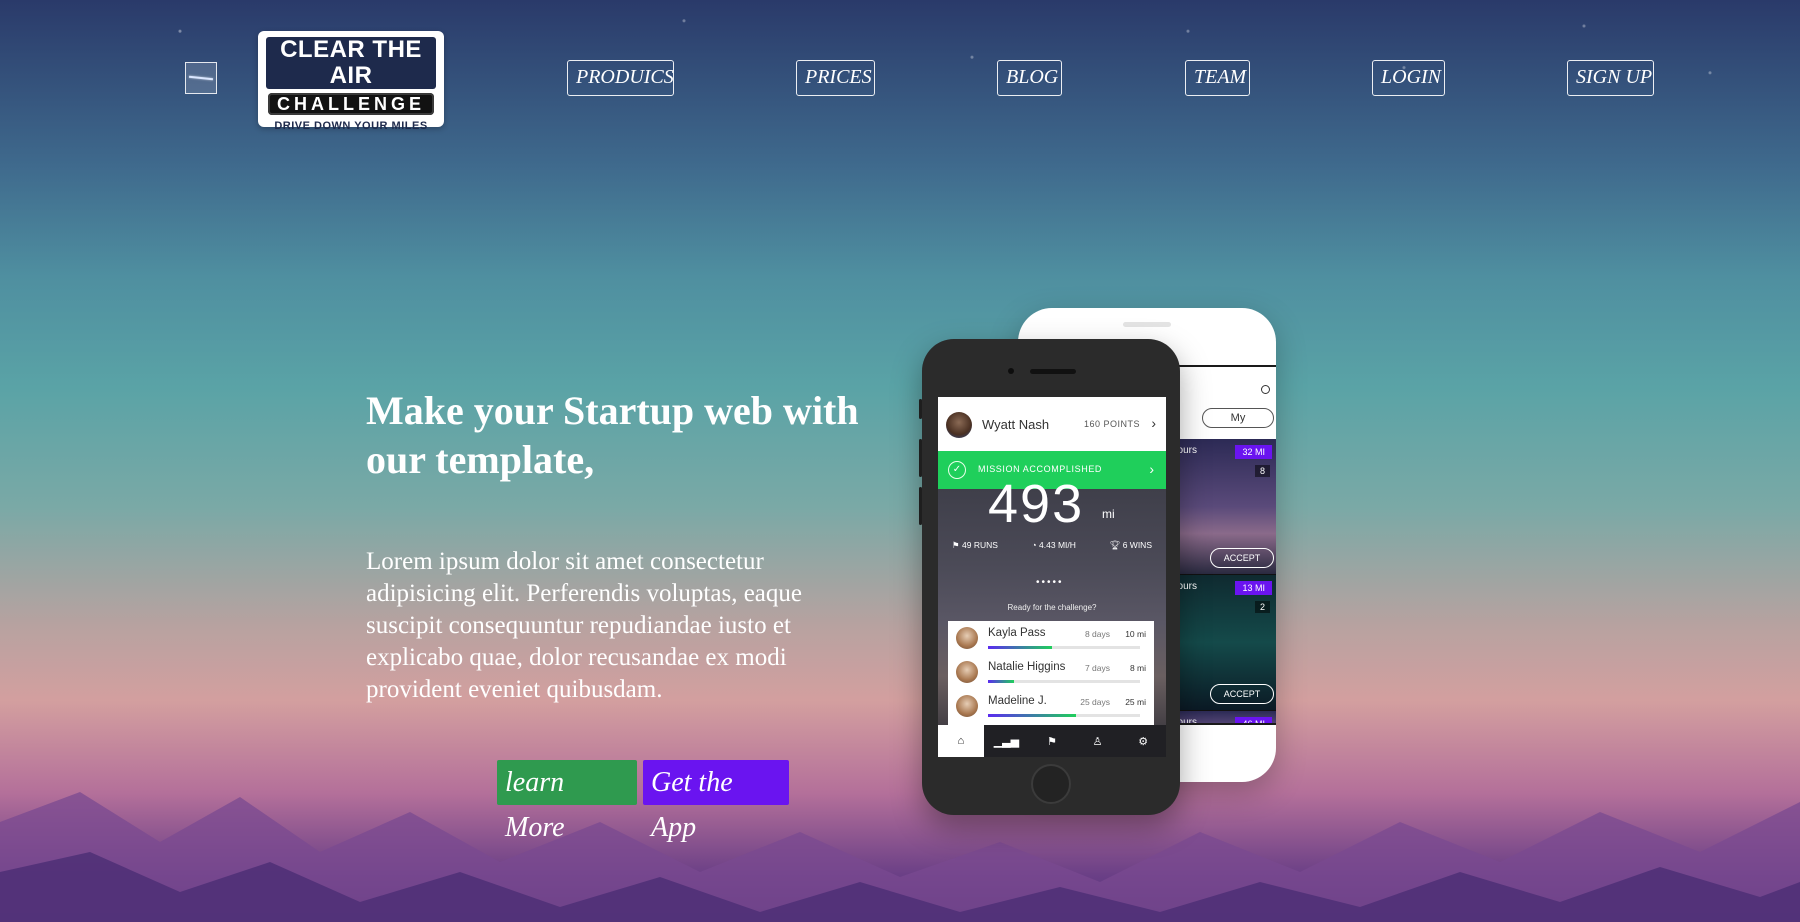 This screenshot has width=1800, height=922. What do you see at coordinates (1034, 545) in the screenshot?
I see `speed-icon: ◔` at bounding box center [1034, 545].